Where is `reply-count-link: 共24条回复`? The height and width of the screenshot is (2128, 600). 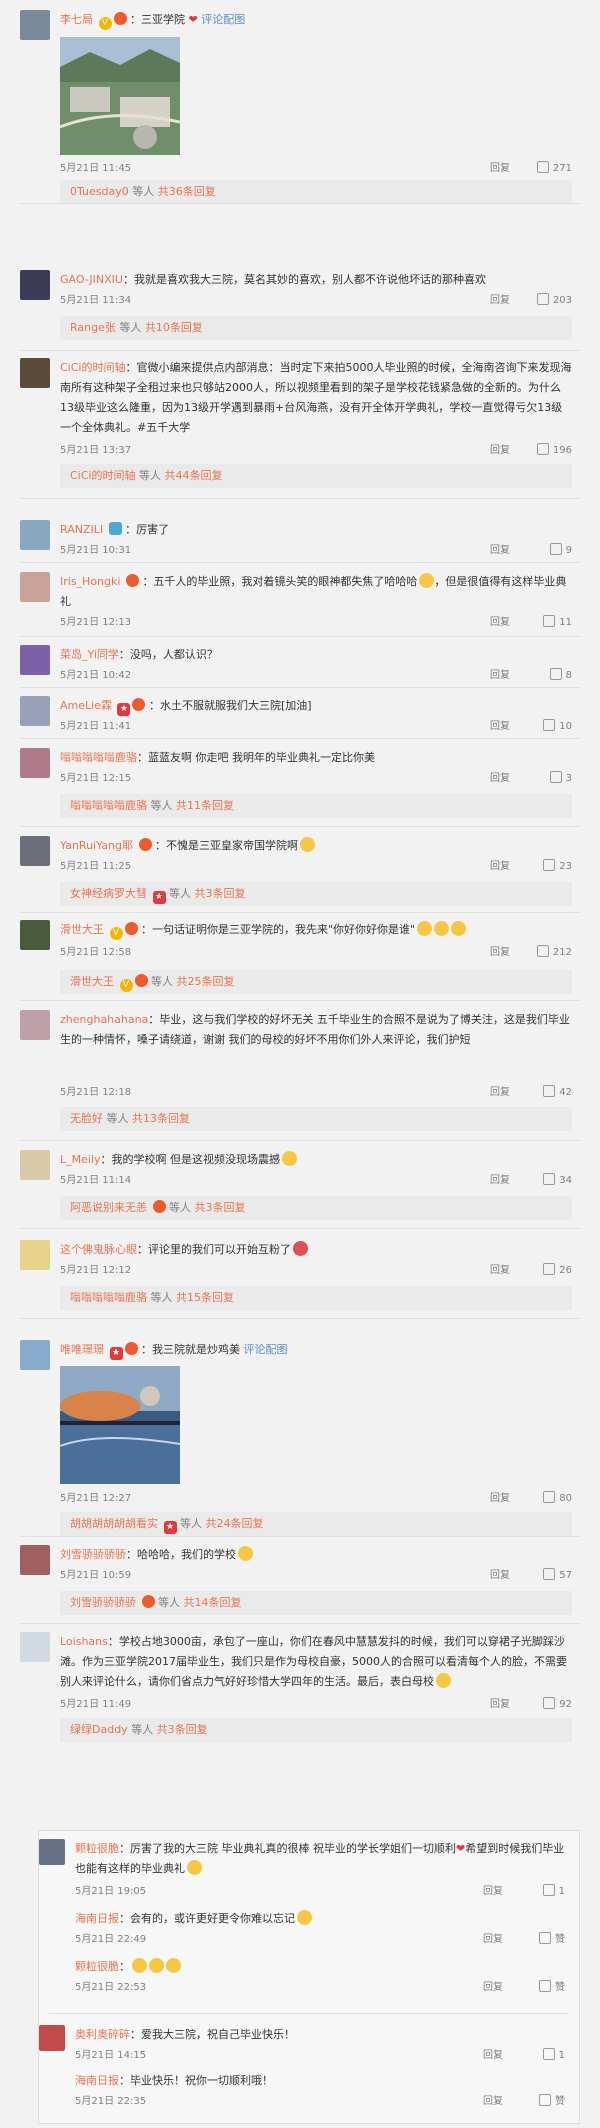 reply-count-link: 共24条回复 is located at coordinates (235, 1523).